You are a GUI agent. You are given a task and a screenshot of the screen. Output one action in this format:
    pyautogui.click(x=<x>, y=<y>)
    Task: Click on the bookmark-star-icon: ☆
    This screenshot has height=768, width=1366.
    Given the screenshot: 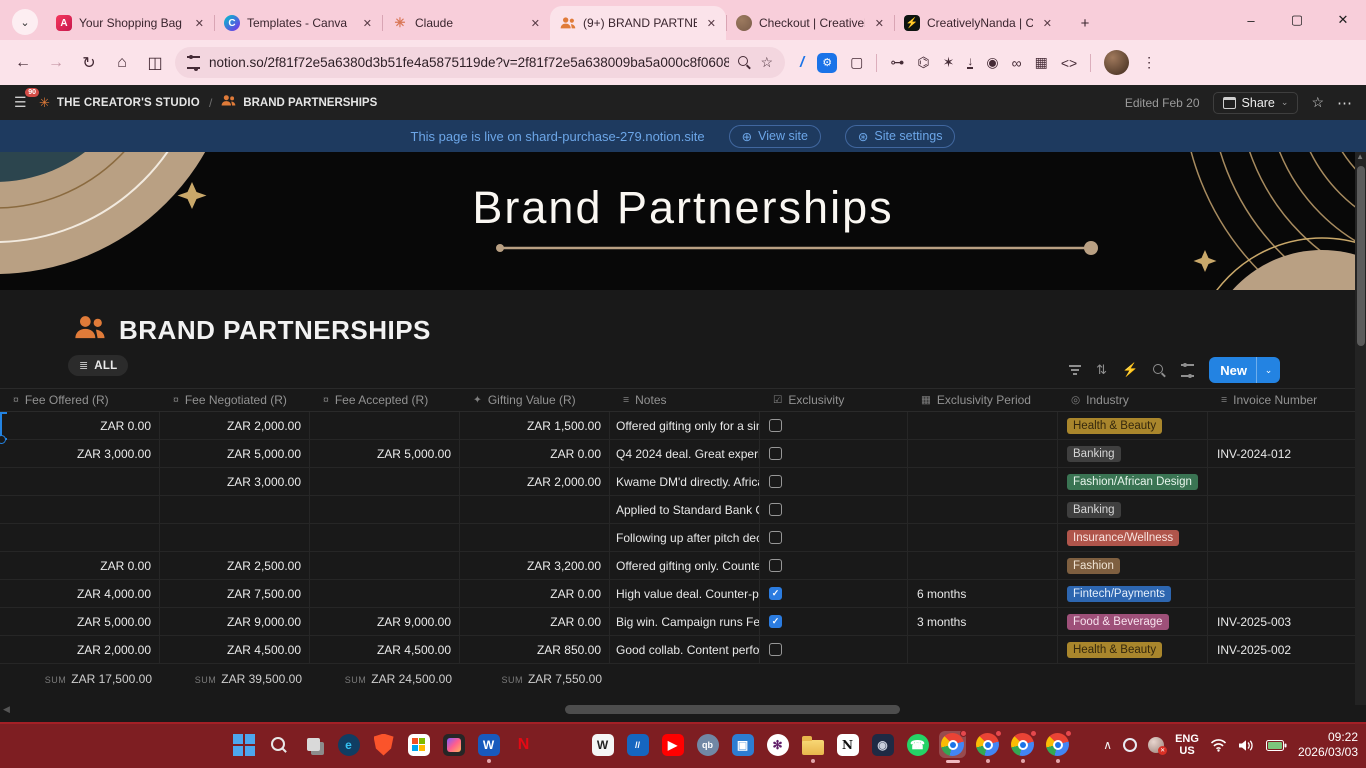 What is the action you would take?
    pyautogui.click(x=766, y=62)
    